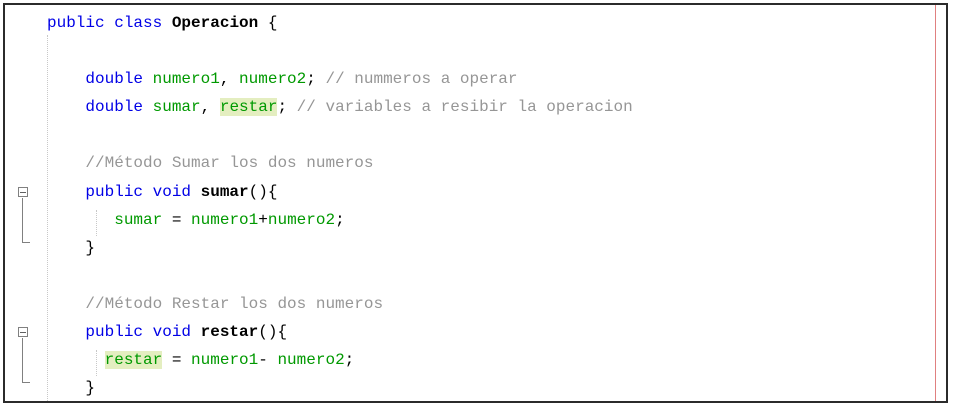  I want to click on code-token: Operacion, so click(215, 23).